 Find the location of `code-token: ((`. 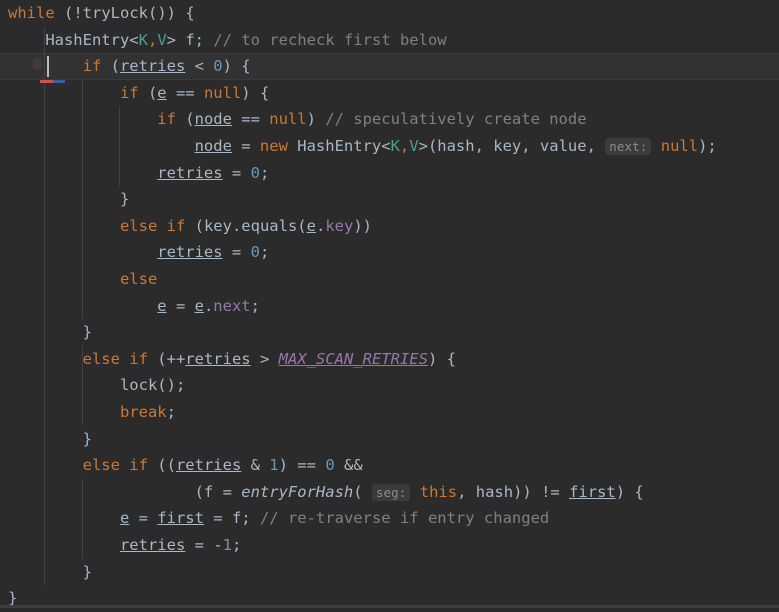

code-token: (( is located at coordinates (161, 465).